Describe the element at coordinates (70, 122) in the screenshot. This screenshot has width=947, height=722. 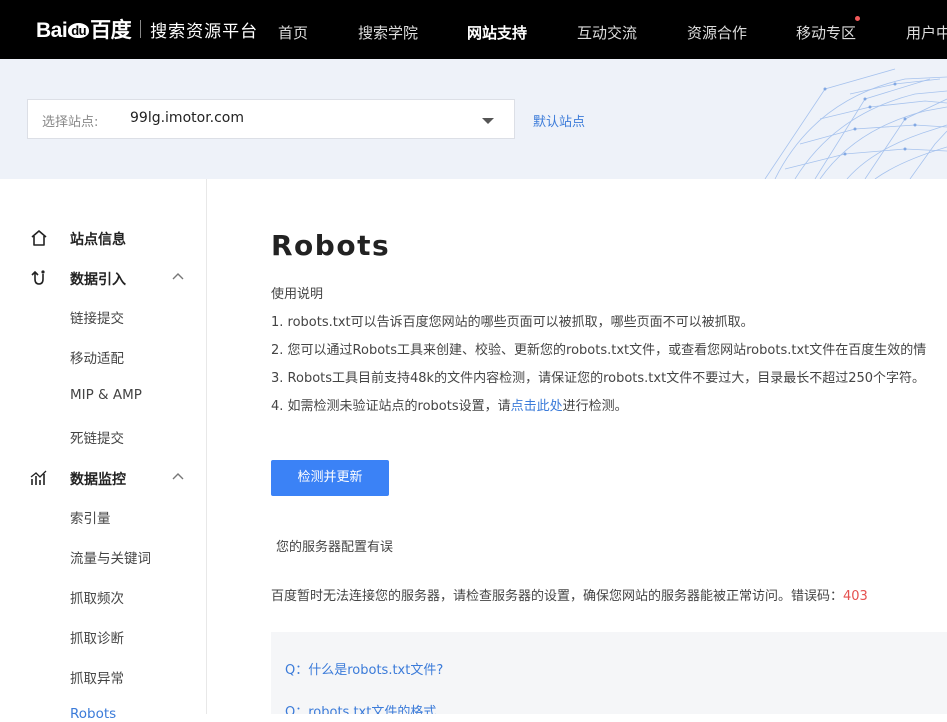
I see `site-selector-label: 选择站点:` at that location.